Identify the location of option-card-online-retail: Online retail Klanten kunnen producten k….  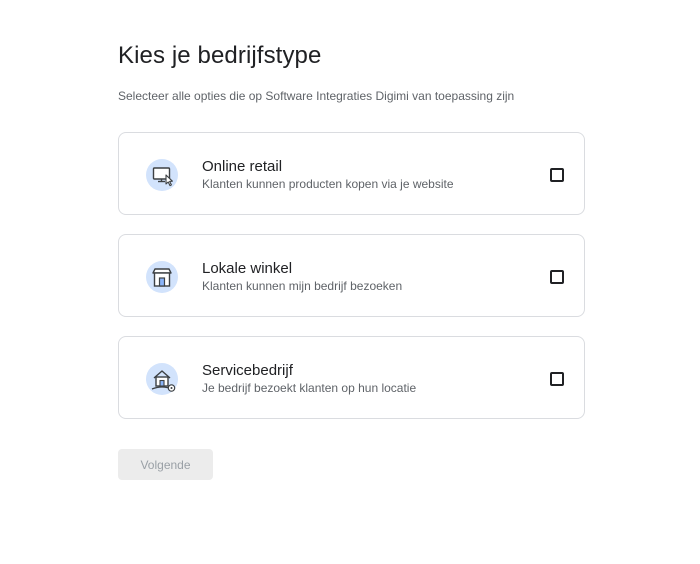
(351, 173).